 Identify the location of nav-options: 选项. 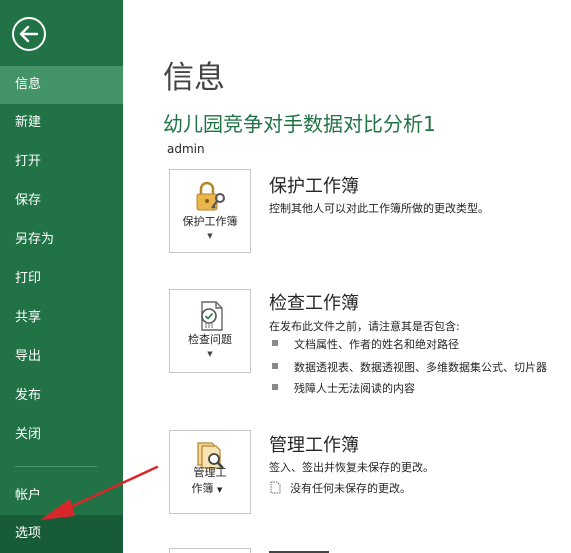
(61, 534).